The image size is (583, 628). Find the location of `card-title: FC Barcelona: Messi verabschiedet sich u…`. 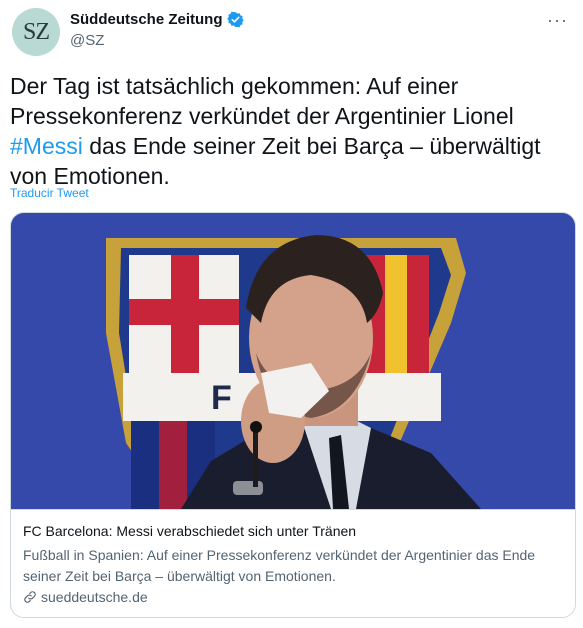

card-title: FC Barcelona: Messi verabschiedet sich u… is located at coordinates (189, 531).